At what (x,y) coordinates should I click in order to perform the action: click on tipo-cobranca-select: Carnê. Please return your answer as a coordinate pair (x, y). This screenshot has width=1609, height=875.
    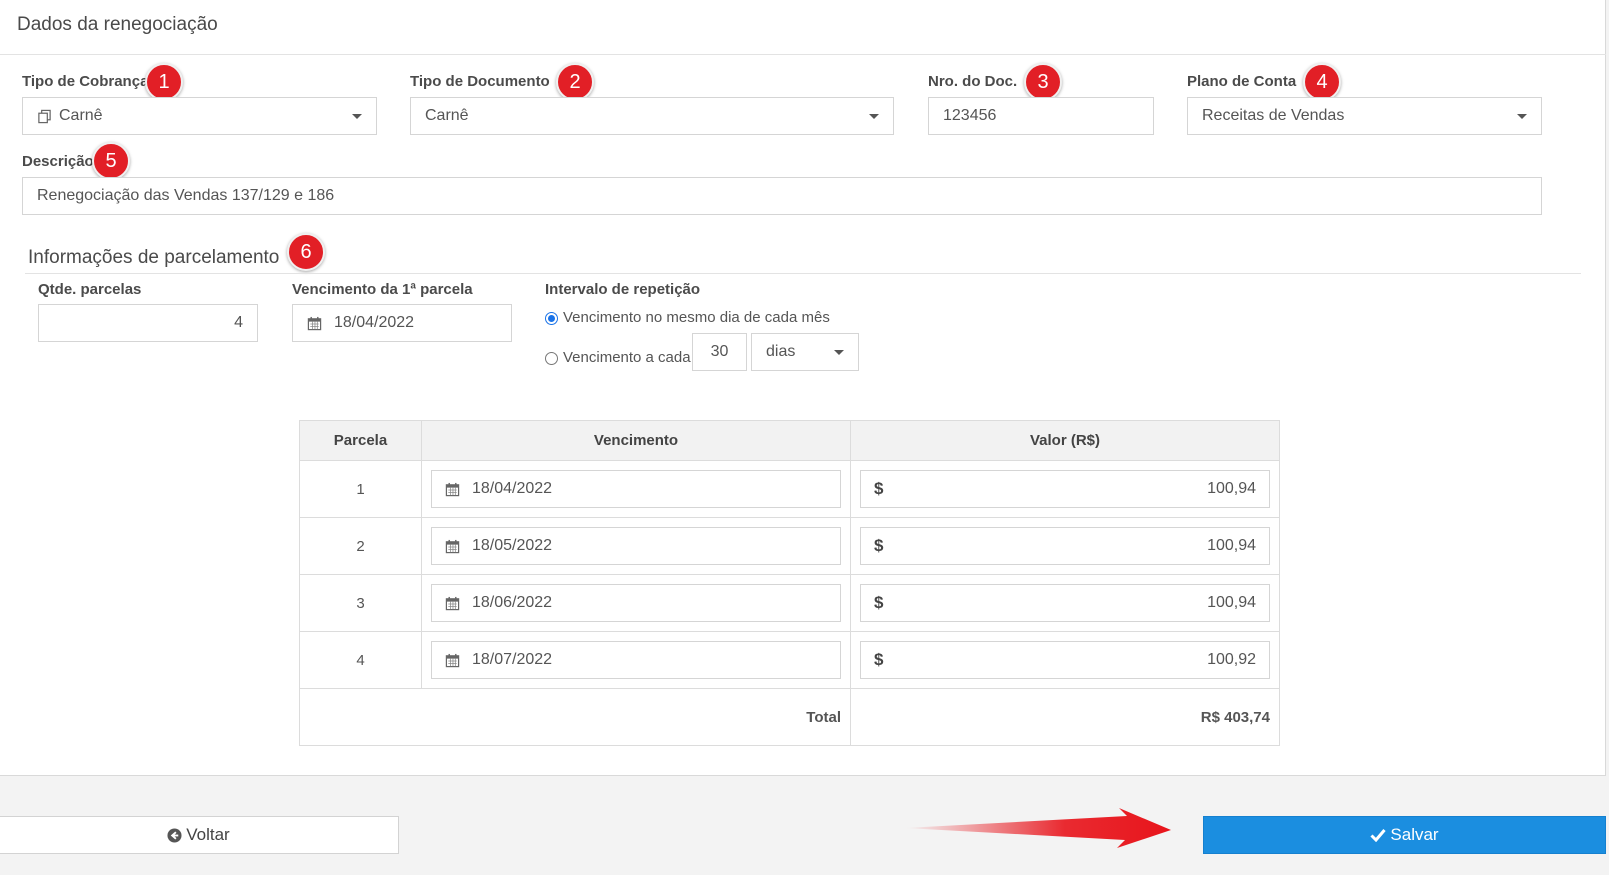
    Looking at the image, I should click on (199, 116).